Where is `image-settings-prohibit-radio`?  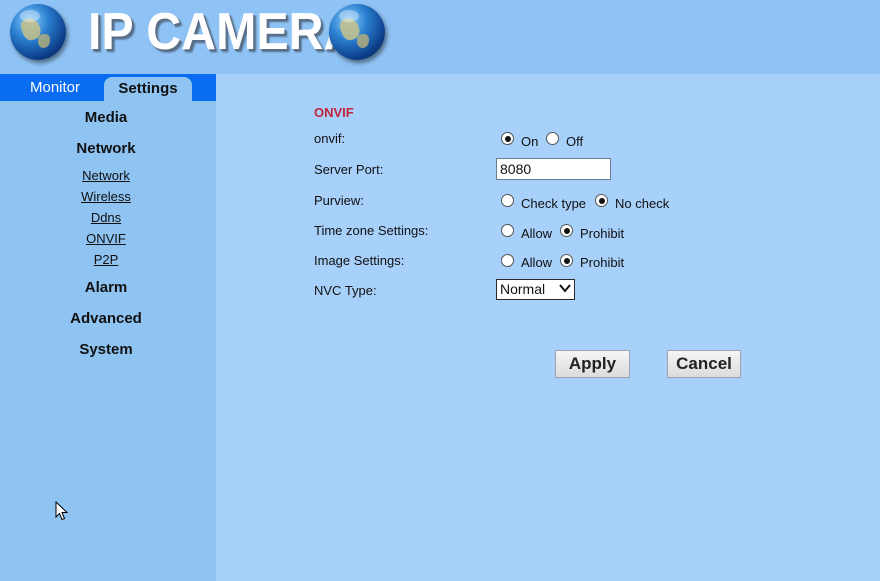 image-settings-prohibit-radio is located at coordinates (566, 260).